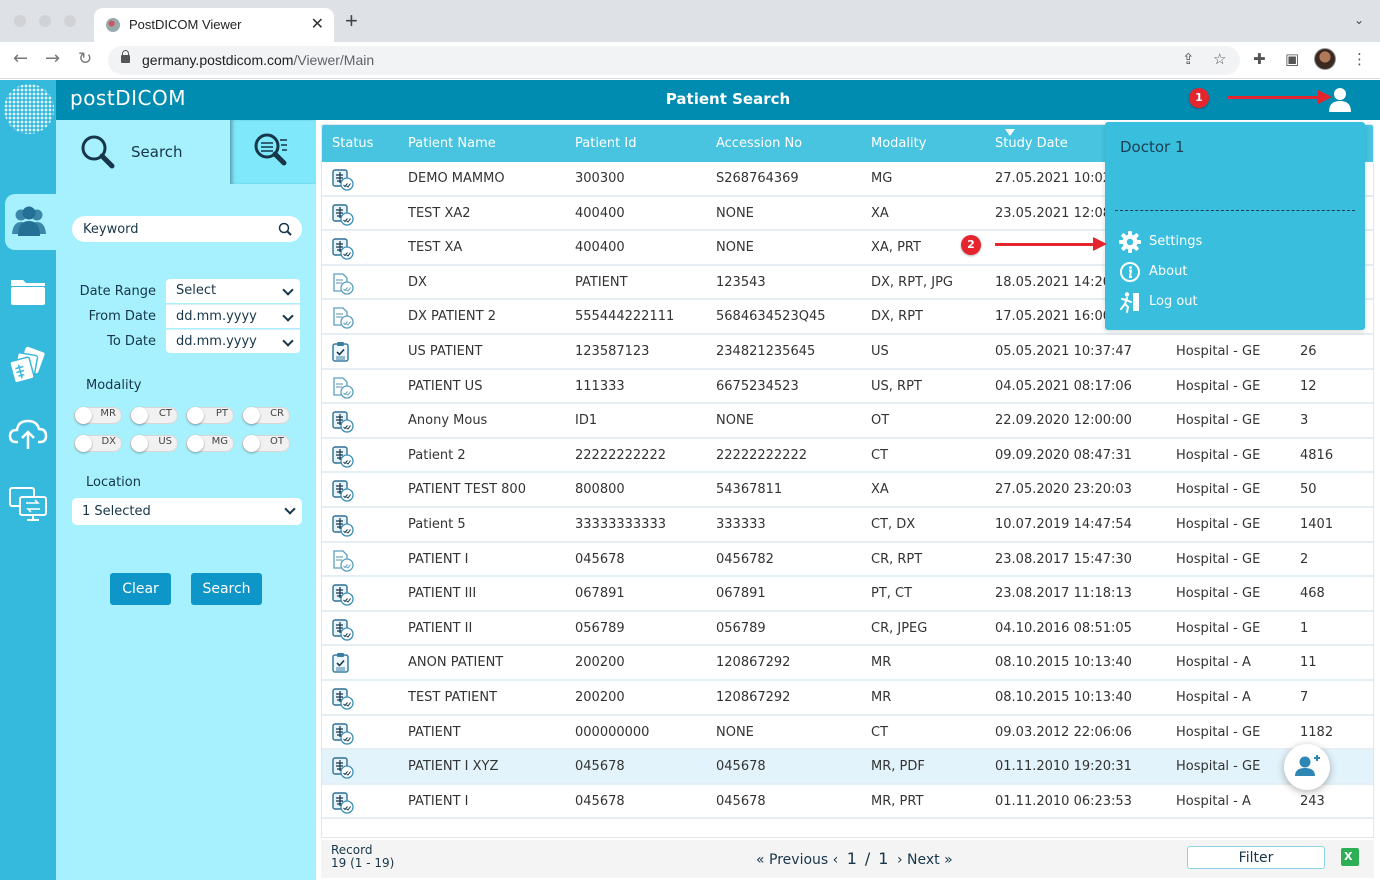 The image size is (1380, 880). I want to click on logout-label: Log out, so click(1173, 301).